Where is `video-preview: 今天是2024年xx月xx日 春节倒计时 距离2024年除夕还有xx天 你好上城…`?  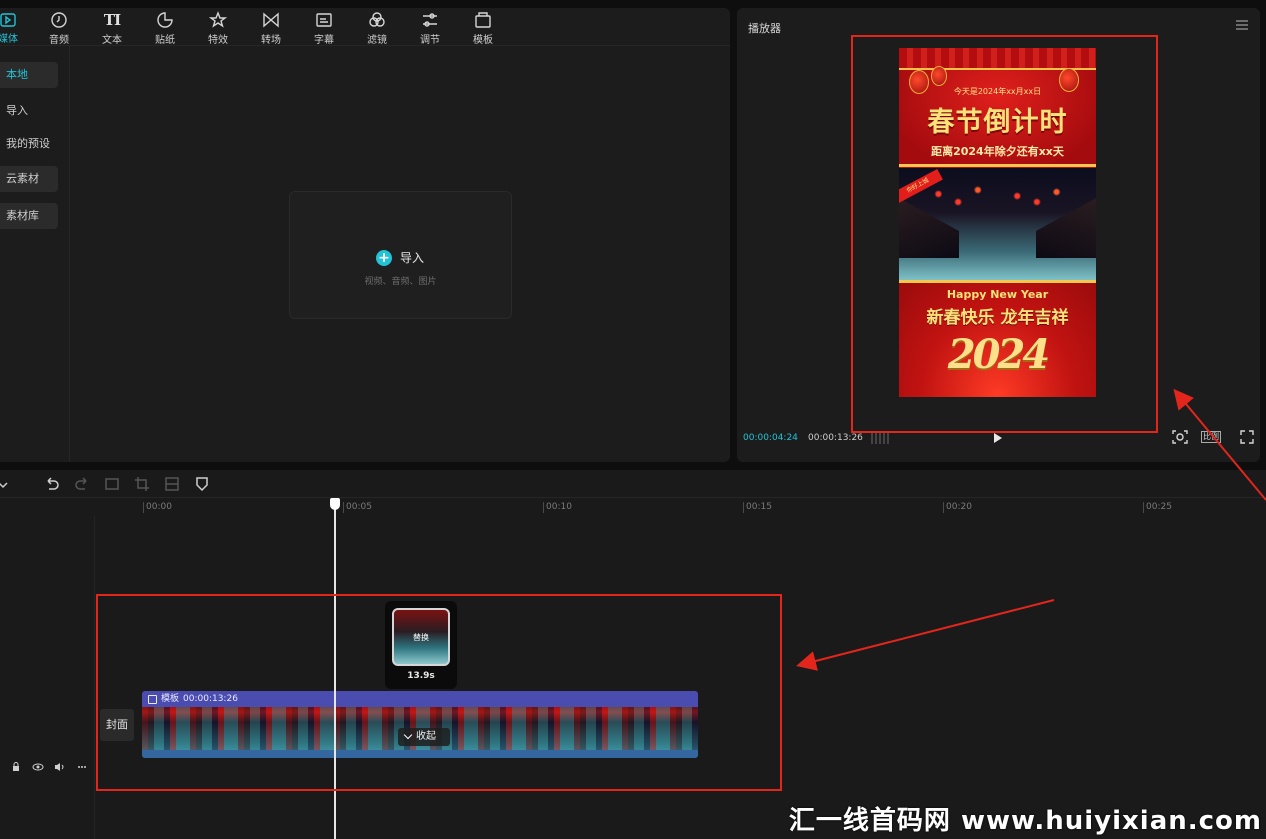 video-preview: 今天是2024年xx月xx日 春节倒计时 距离2024年除夕还有xx天 你好上城… is located at coordinates (997, 222).